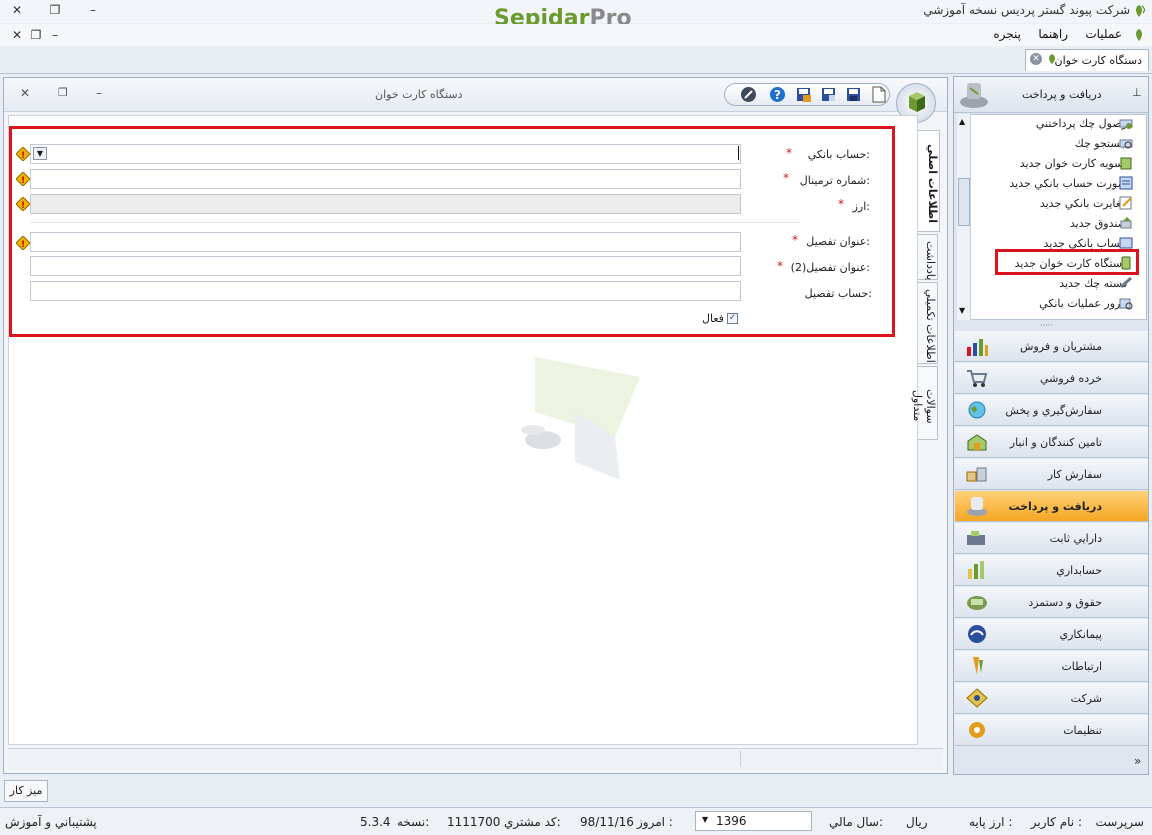 This screenshot has height=835, width=1152. Describe the element at coordinates (964, 202) in the screenshot. I see `scroll-thumb` at that location.